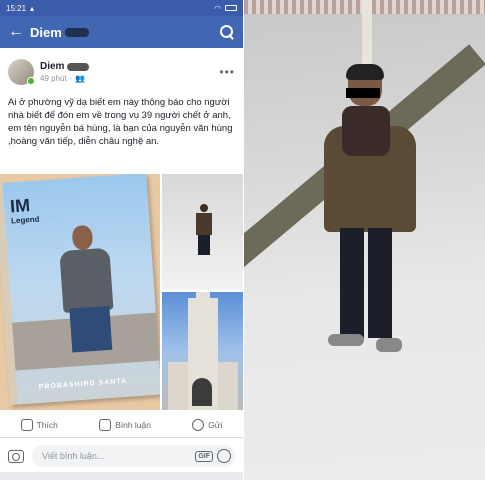 The height and width of the screenshot is (480, 485). I want to click on book-figure-body, so click(86, 280).